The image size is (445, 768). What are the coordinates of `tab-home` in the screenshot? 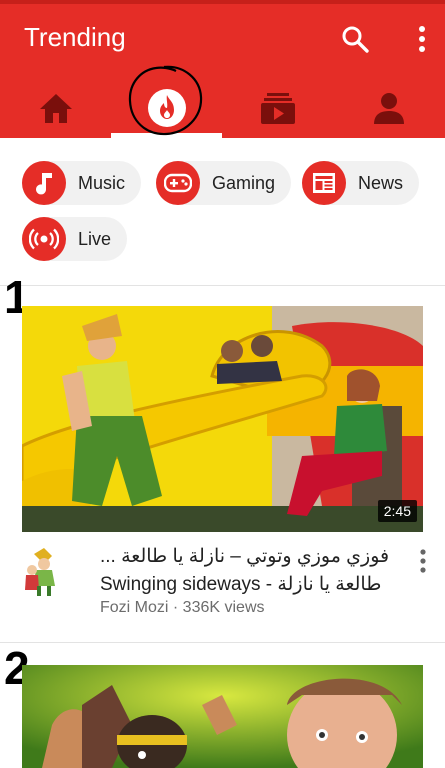 It's located at (55, 108).